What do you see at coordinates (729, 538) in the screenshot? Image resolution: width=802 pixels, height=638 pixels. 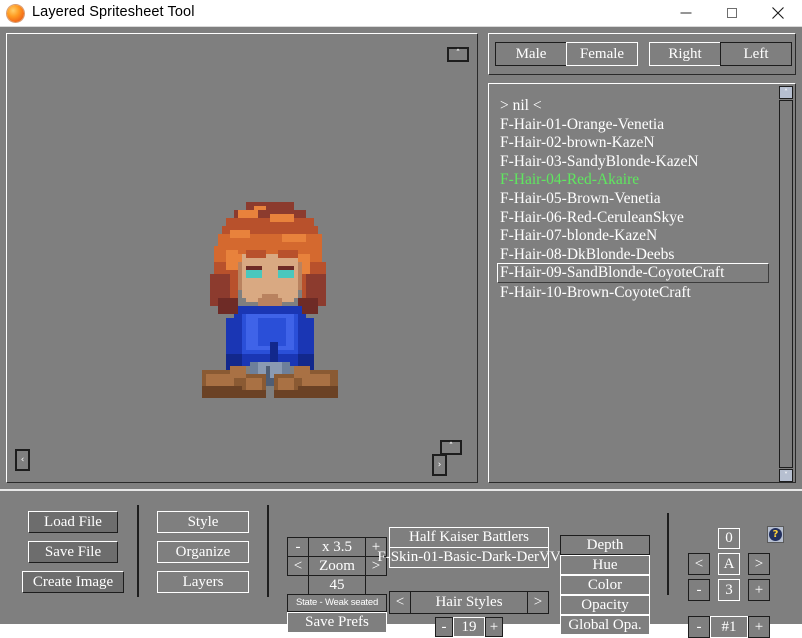 I see `palette-top-value: 0` at bounding box center [729, 538].